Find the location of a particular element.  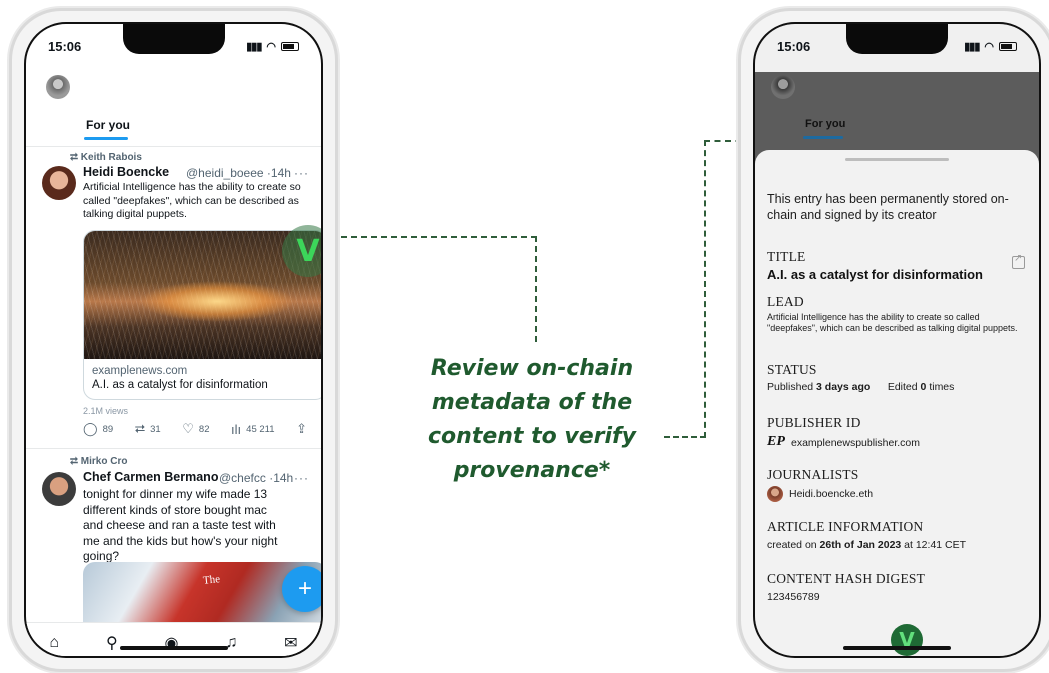

published-ago: 3 days ago is located at coordinates (843, 387).